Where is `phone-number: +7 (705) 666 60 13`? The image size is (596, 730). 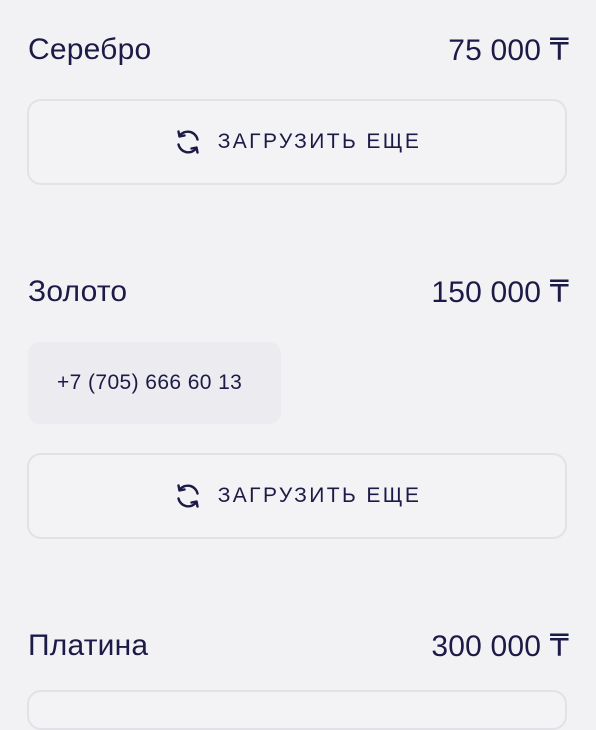
phone-number: +7 (705) 666 60 13 is located at coordinates (149, 383).